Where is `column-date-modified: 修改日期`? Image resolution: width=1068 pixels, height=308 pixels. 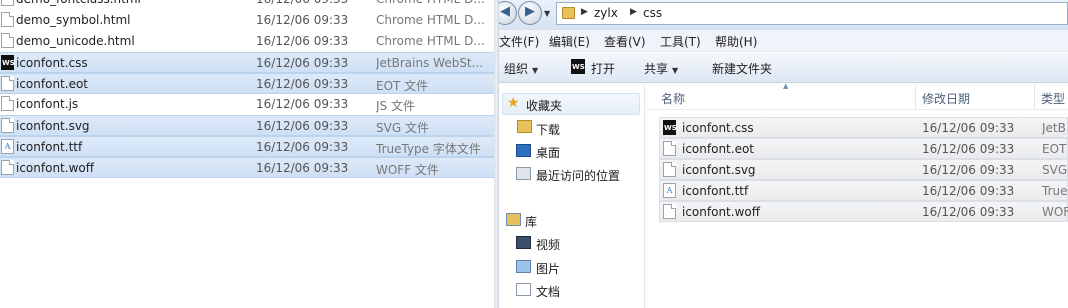 column-date-modified: 修改日期 is located at coordinates (946, 98).